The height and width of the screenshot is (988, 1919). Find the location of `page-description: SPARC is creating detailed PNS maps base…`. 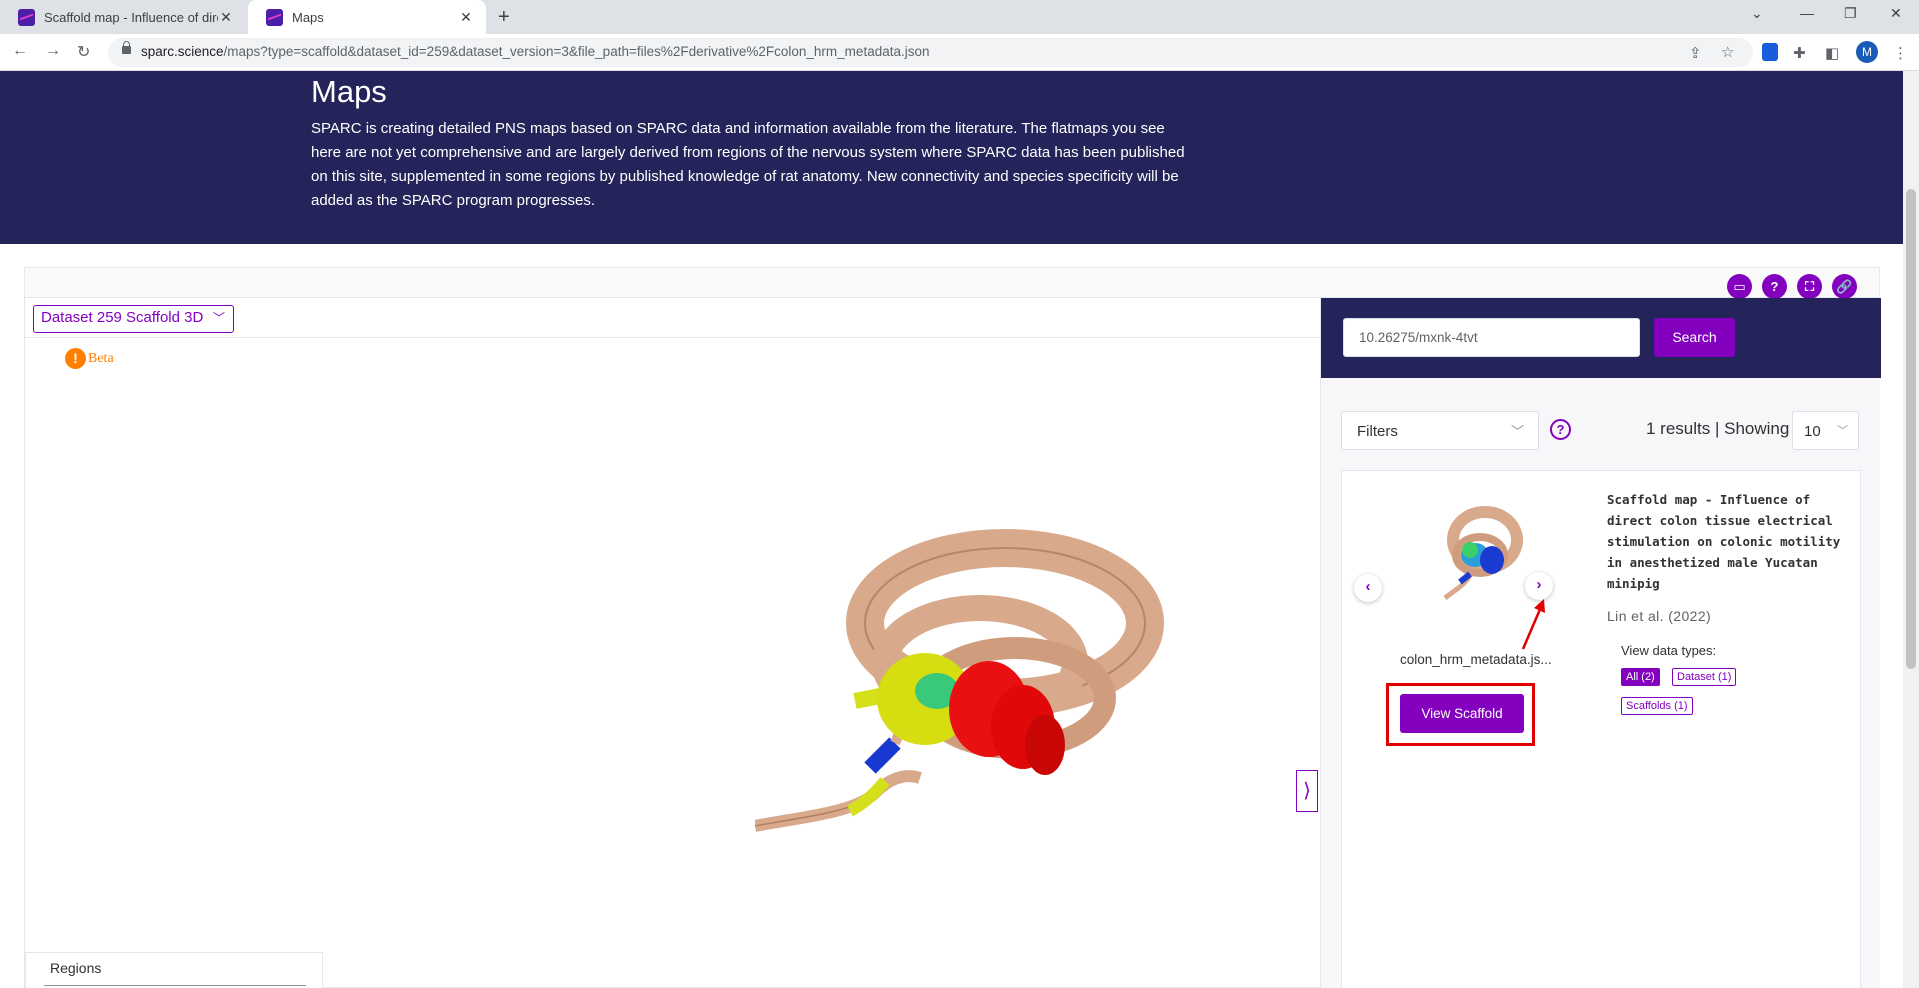

page-description: SPARC is creating detailed PNS maps base… is located at coordinates (748, 164).